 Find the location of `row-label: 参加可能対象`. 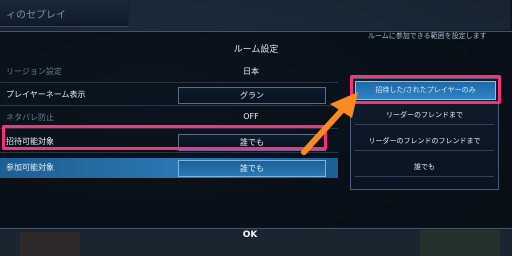

row-label: 参加可能対象 is located at coordinates (30, 167).